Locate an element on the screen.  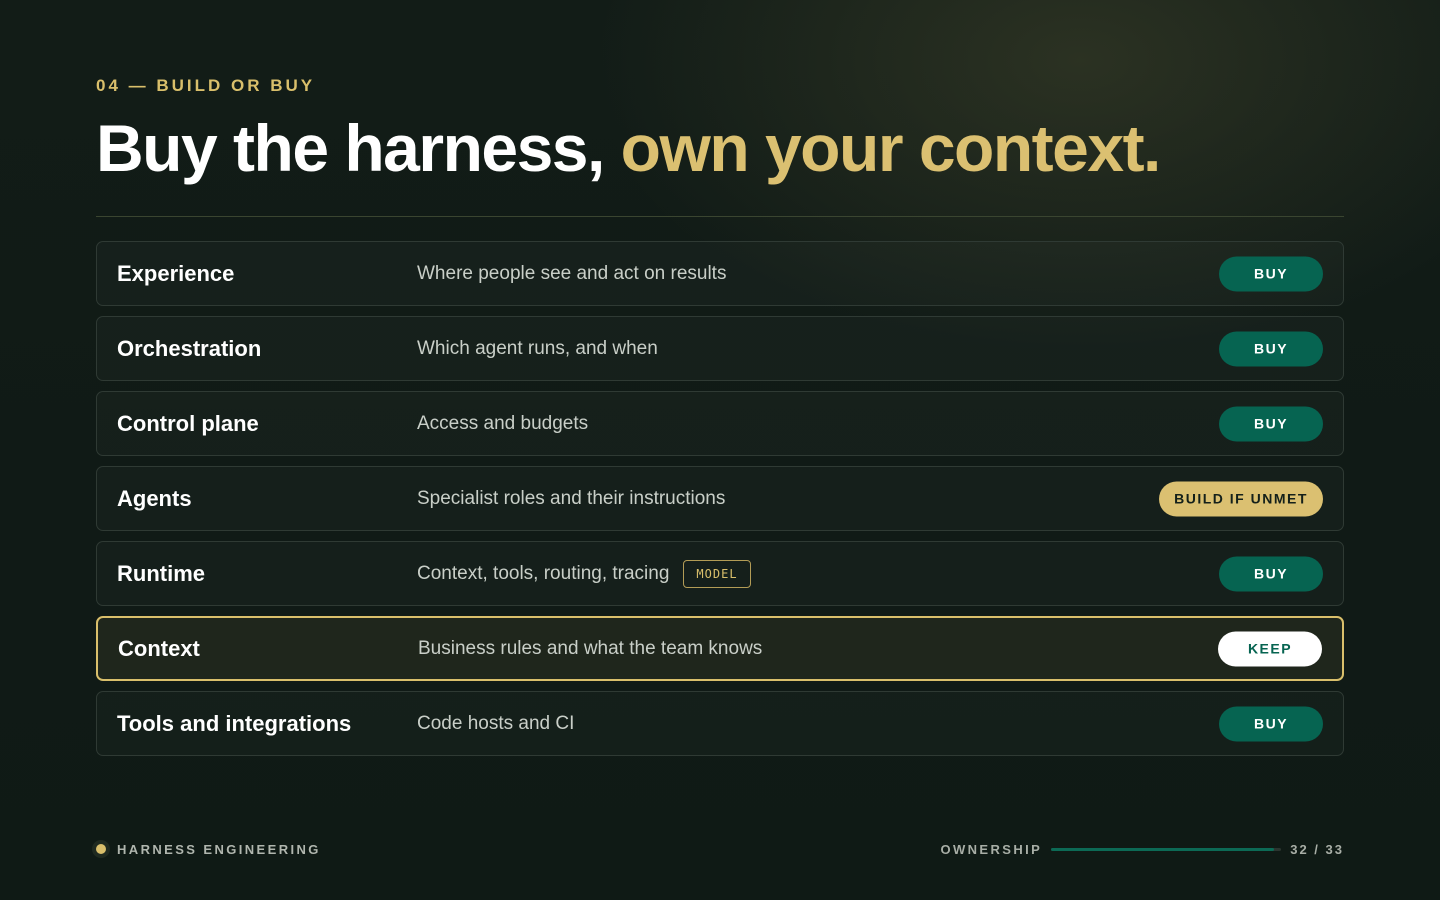
eyebrow: 04 — BUILD OR BUY is located at coordinates (206, 85).